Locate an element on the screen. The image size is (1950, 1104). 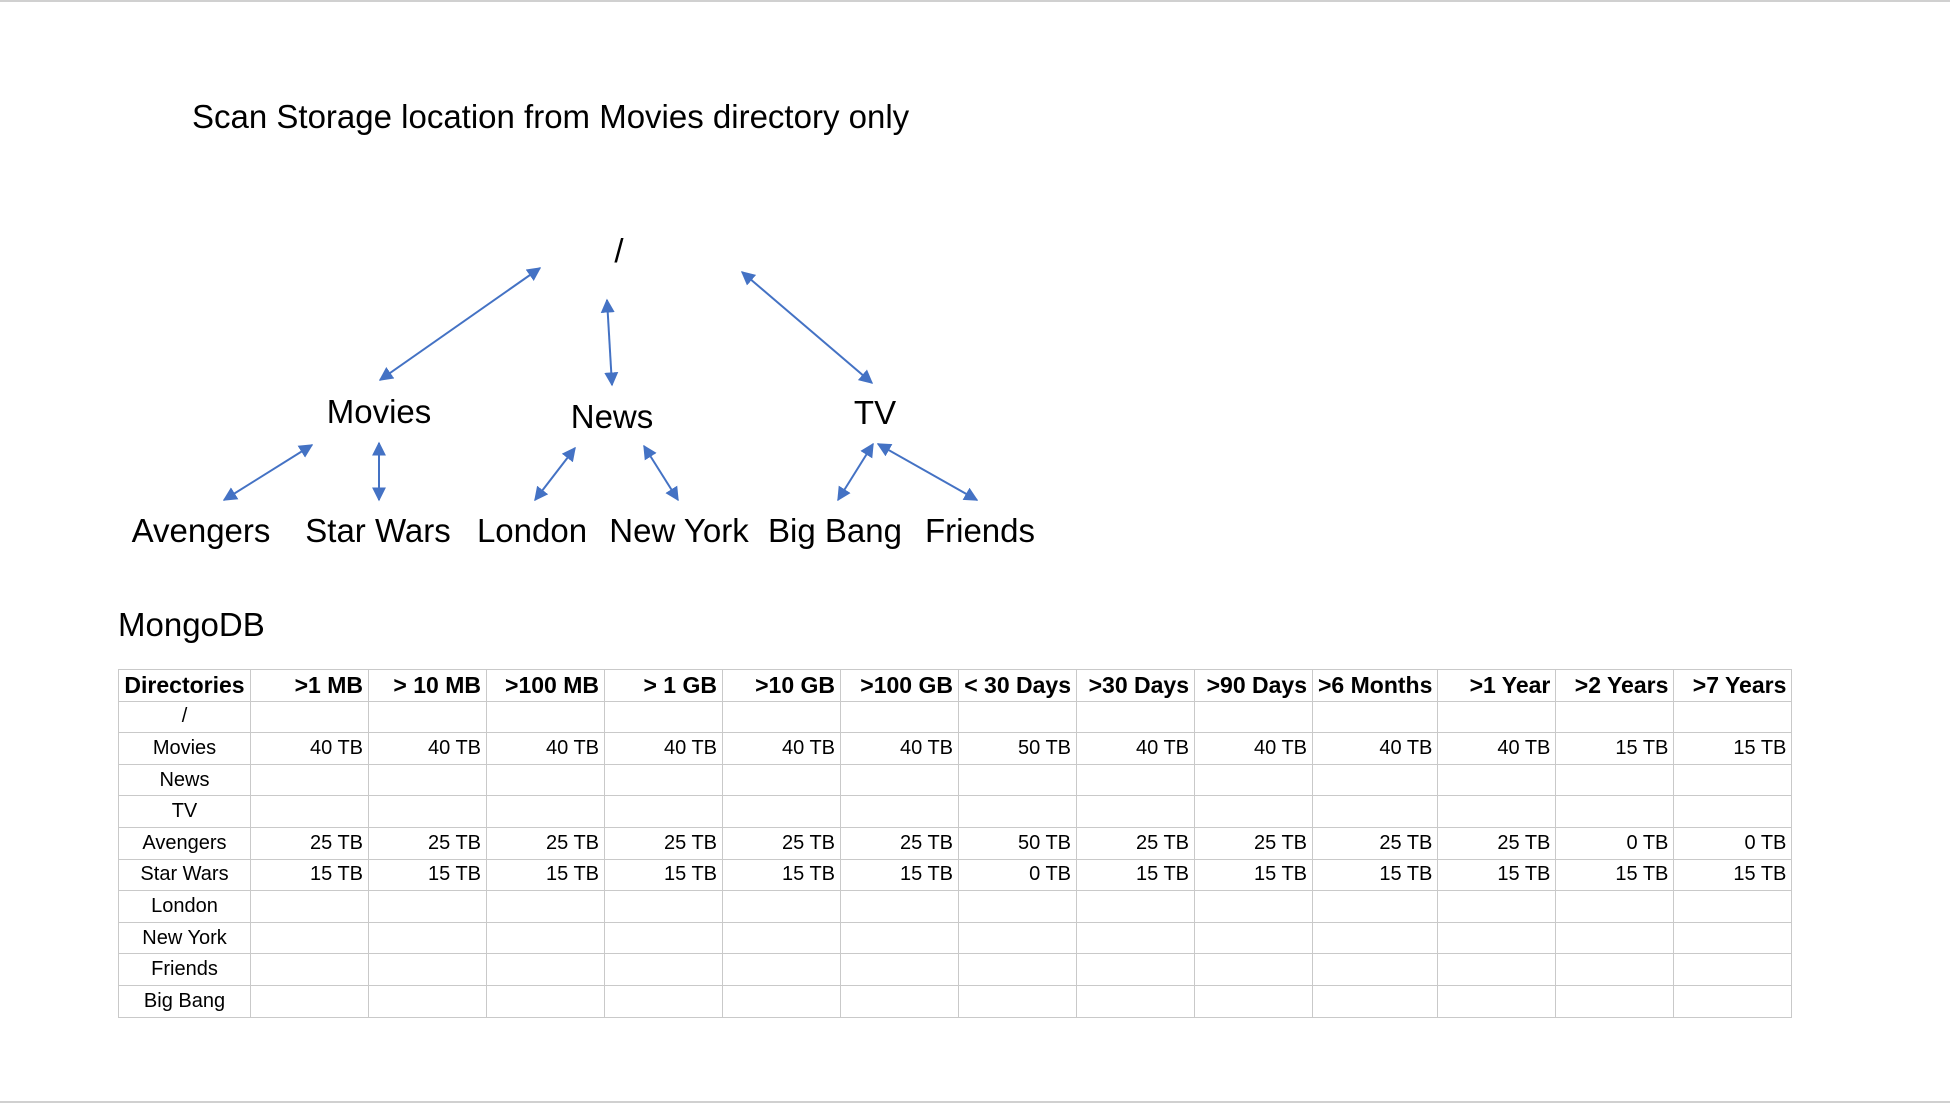
tree-node-friends: Friends is located at coordinates (980, 530).